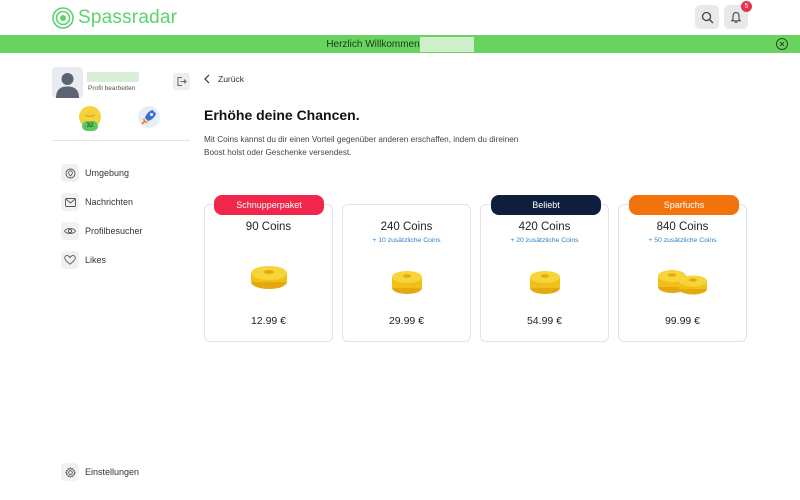  I want to click on eye-icon, so click(70, 231).